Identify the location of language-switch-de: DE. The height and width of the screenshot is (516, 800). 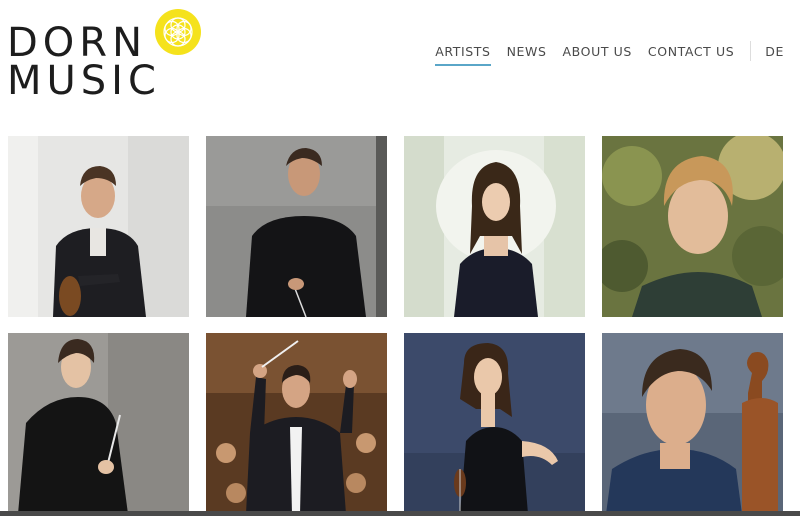
(774, 51).